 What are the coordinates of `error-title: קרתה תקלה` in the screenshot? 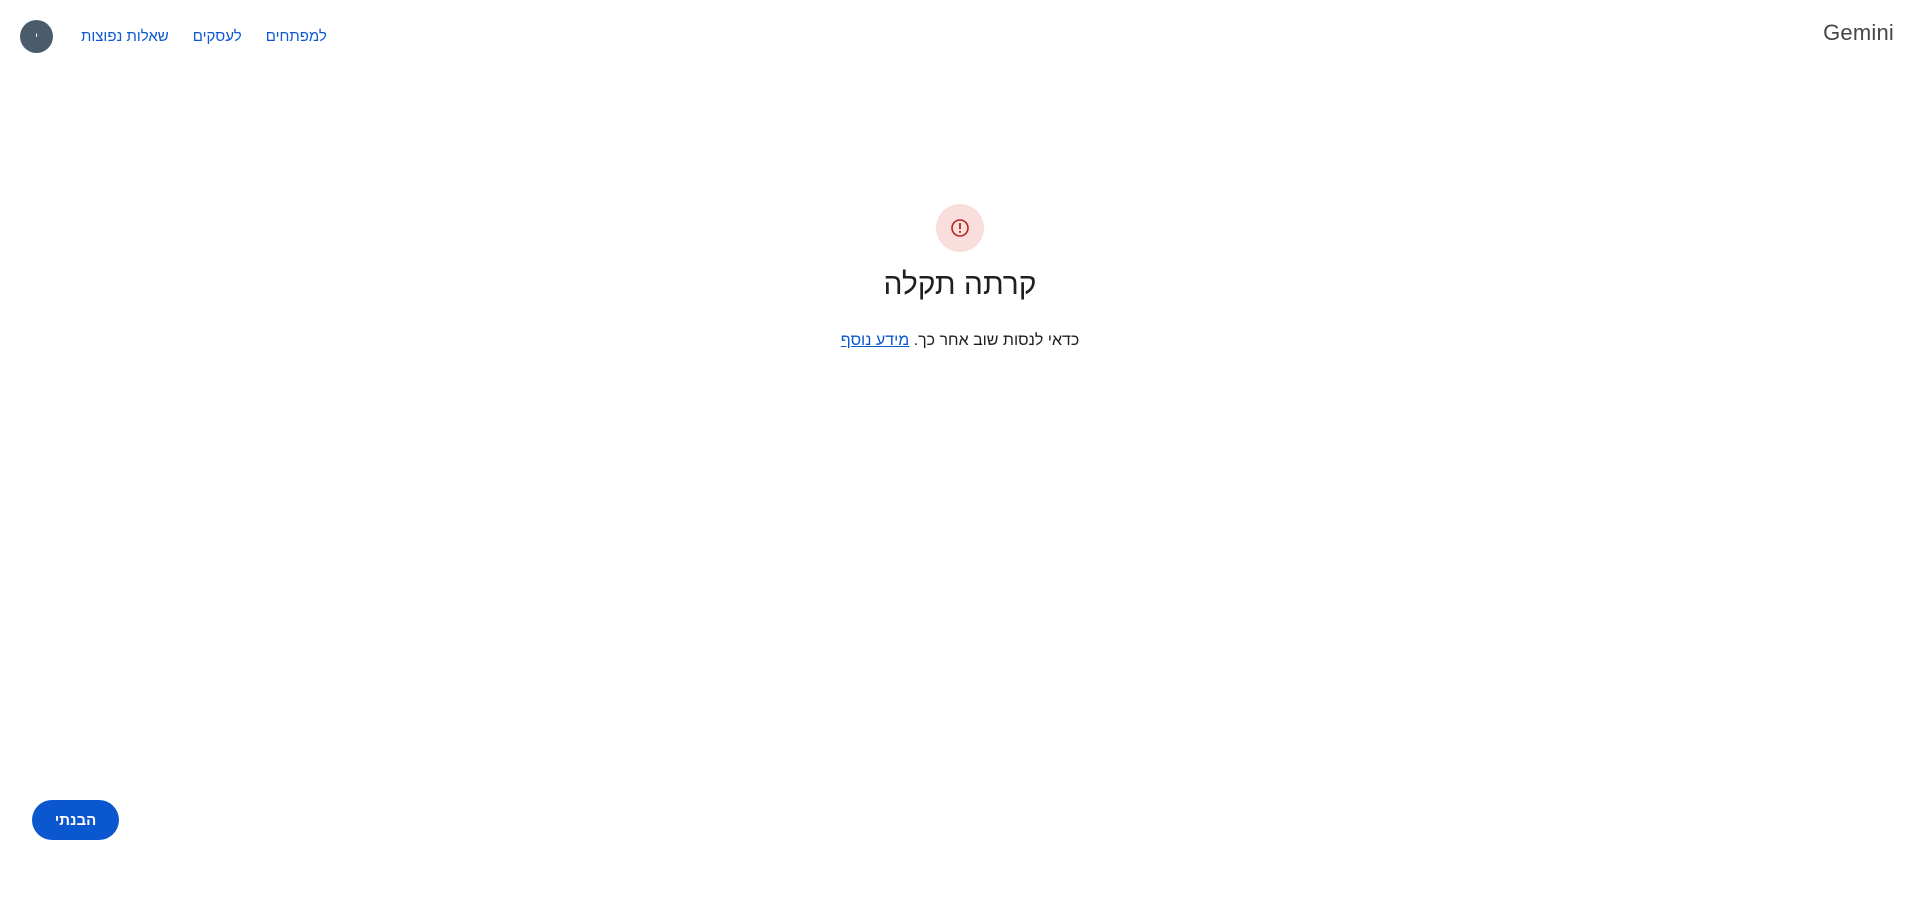 It's located at (960, 284).